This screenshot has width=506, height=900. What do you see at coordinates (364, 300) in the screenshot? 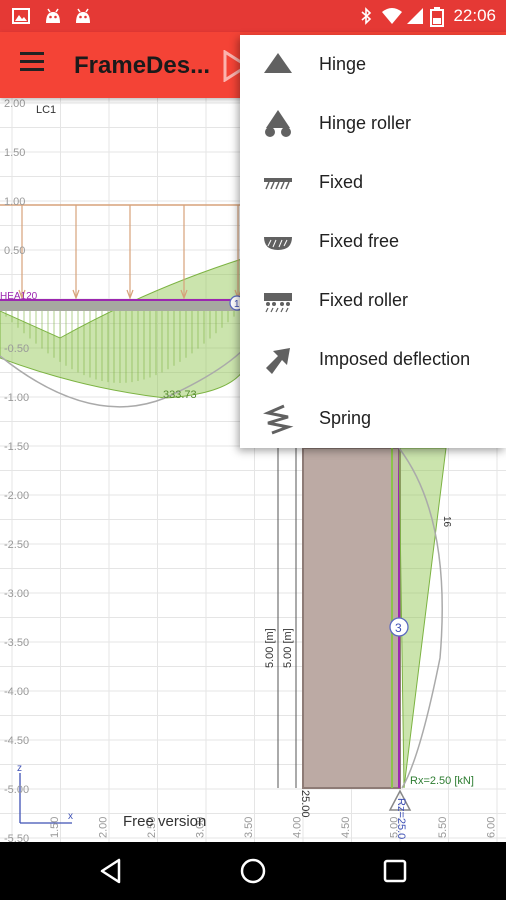
I see `menu-item-label: Fixed roller` at bounding box center [364, 300].